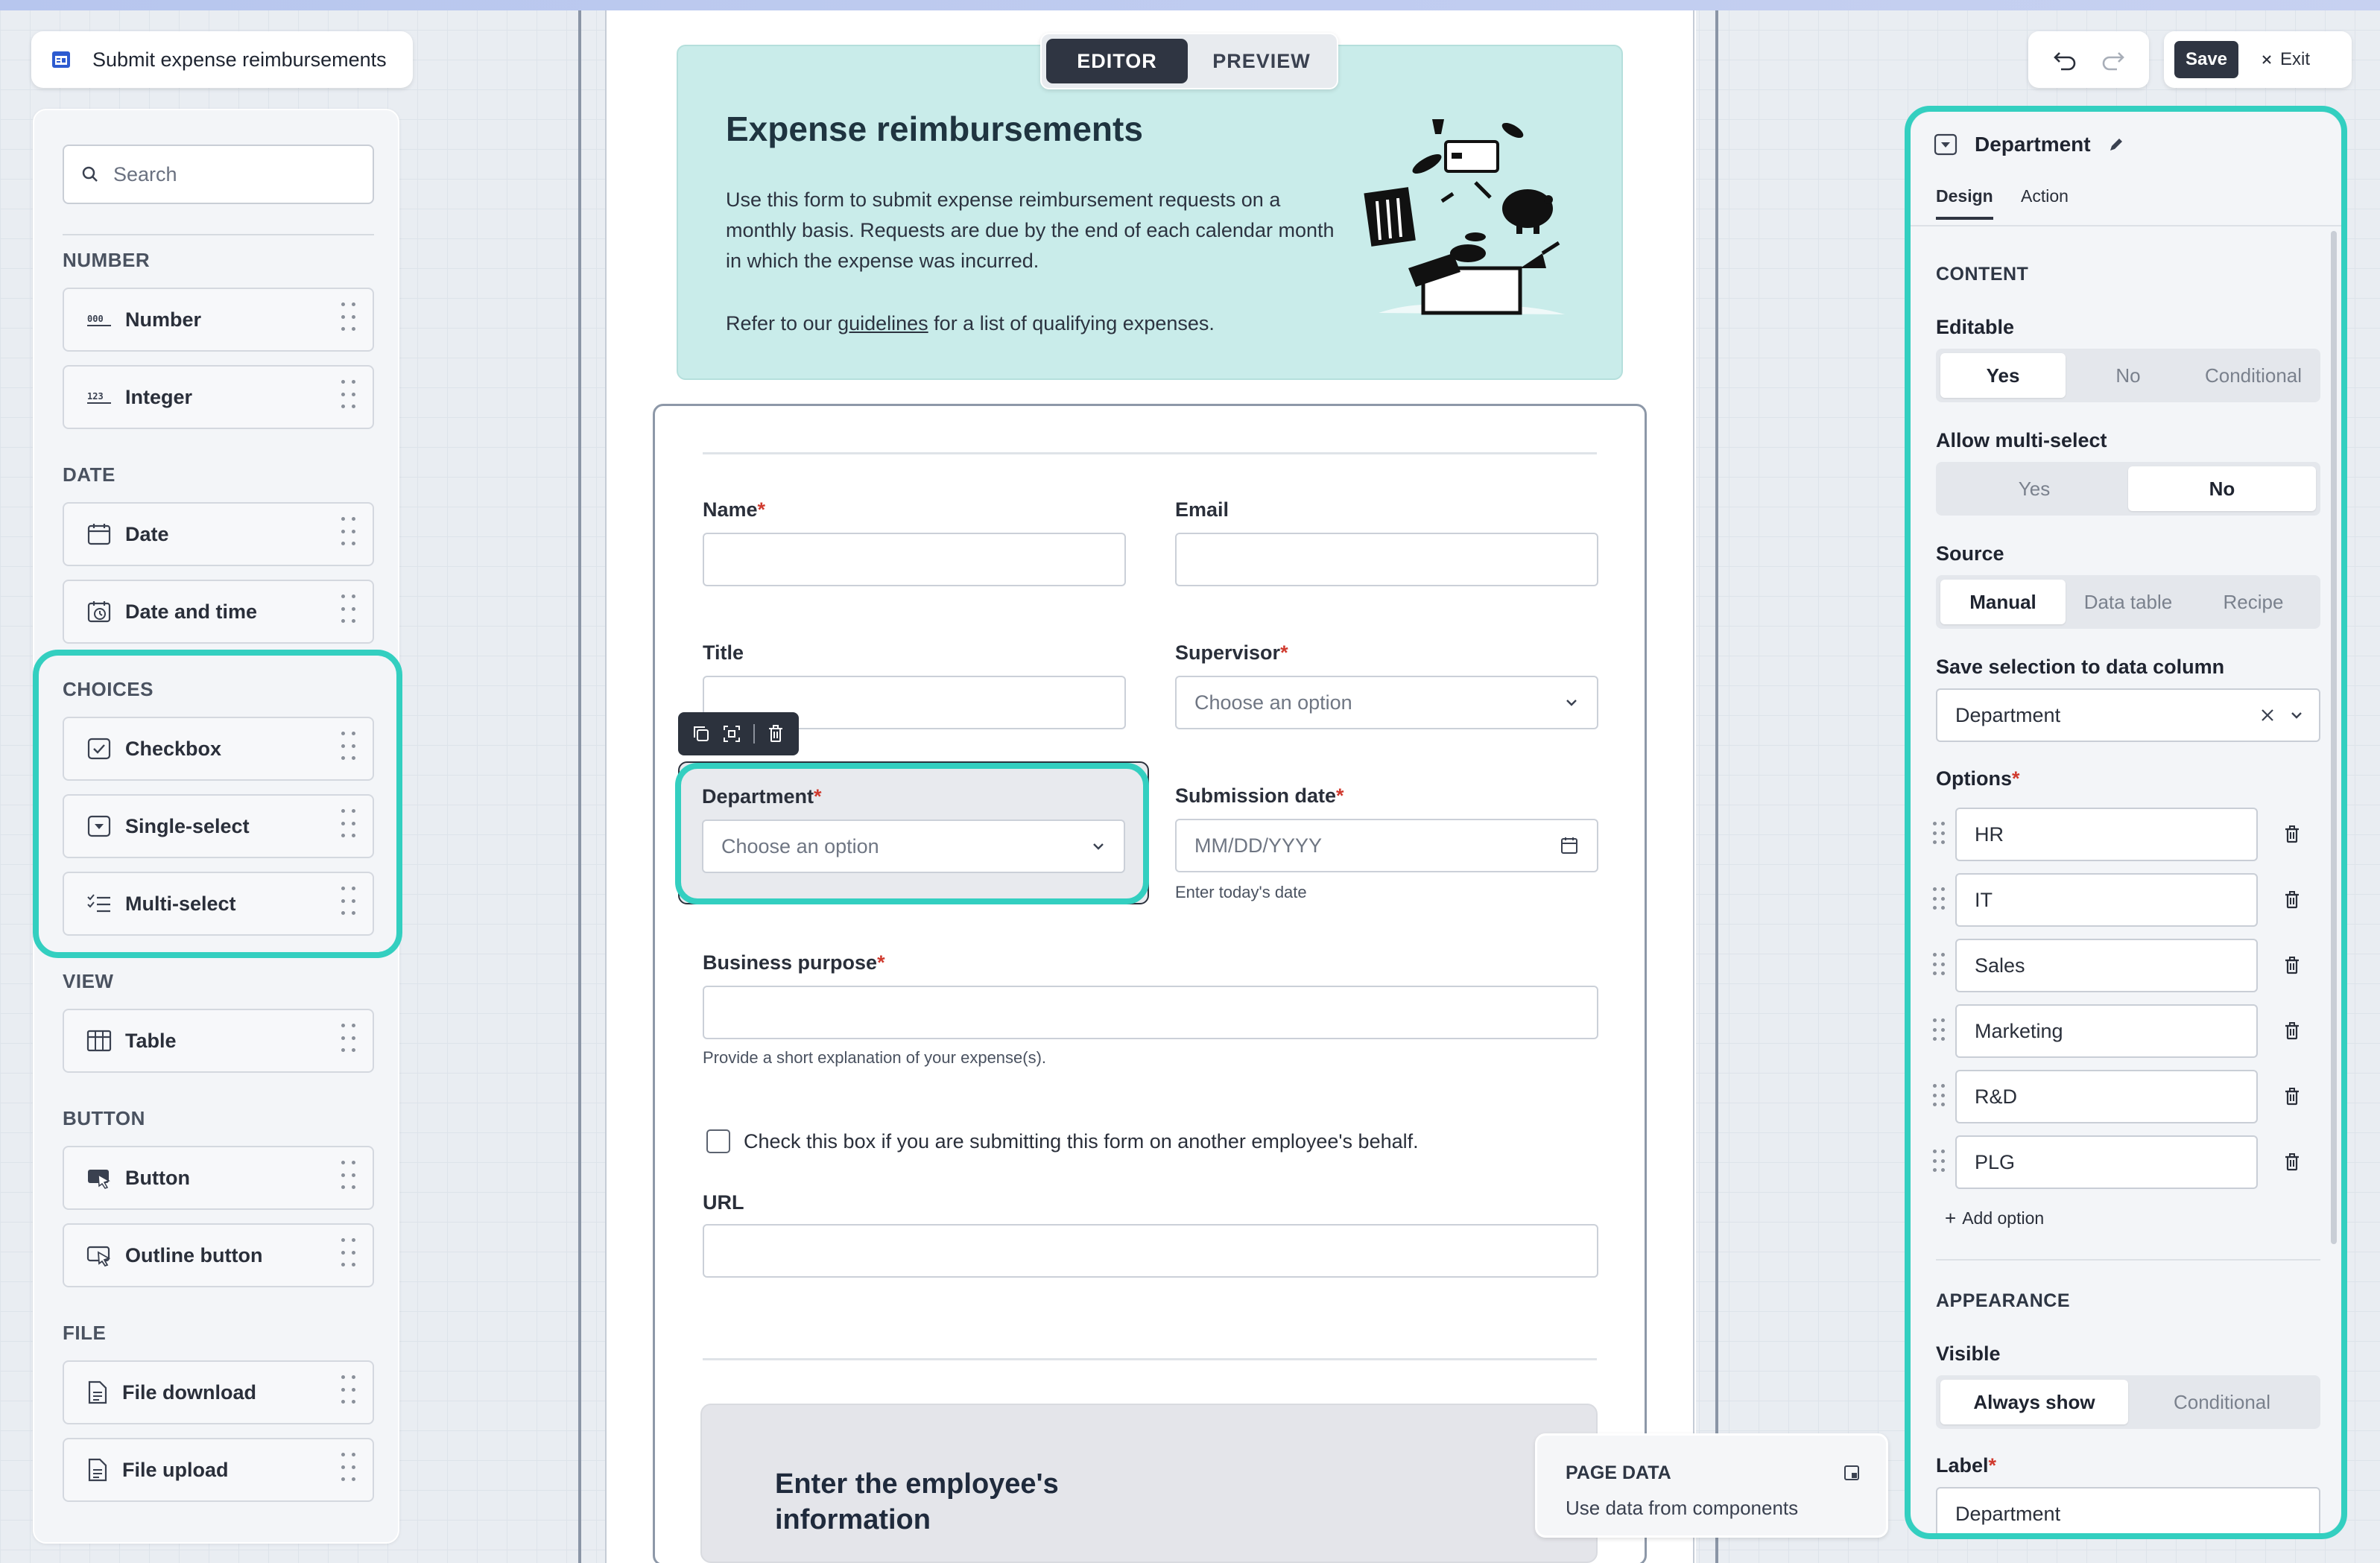 The image size is (2380, 1563). What do you see at coordinates (606, 786) in the screenshot?
I see `canvas-guide-left-inner` at bounding box center [606, 786].